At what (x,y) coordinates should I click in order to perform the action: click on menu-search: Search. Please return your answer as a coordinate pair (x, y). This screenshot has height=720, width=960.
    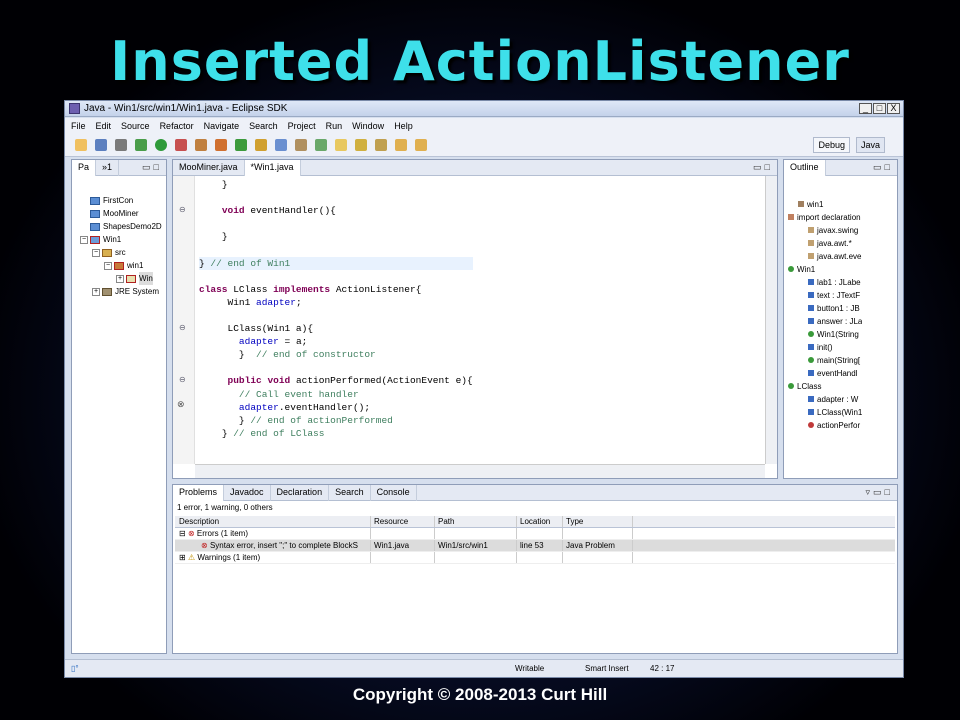
    Looking at the image, I should click on (263, 126).